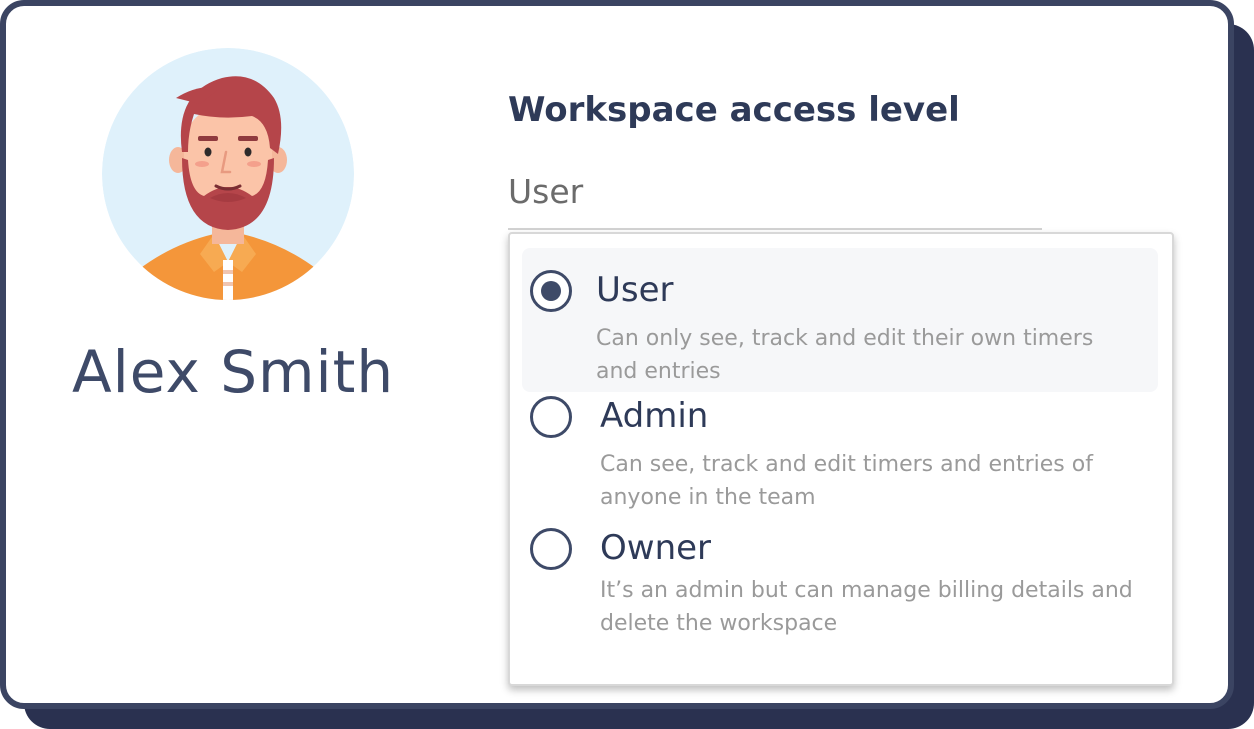 Image resolution: width=1254 pixels, height=729 pixels. Describe the element at coordinates (654, 416) in the screenshot. I see `option-admin-label: Admin` at that location.